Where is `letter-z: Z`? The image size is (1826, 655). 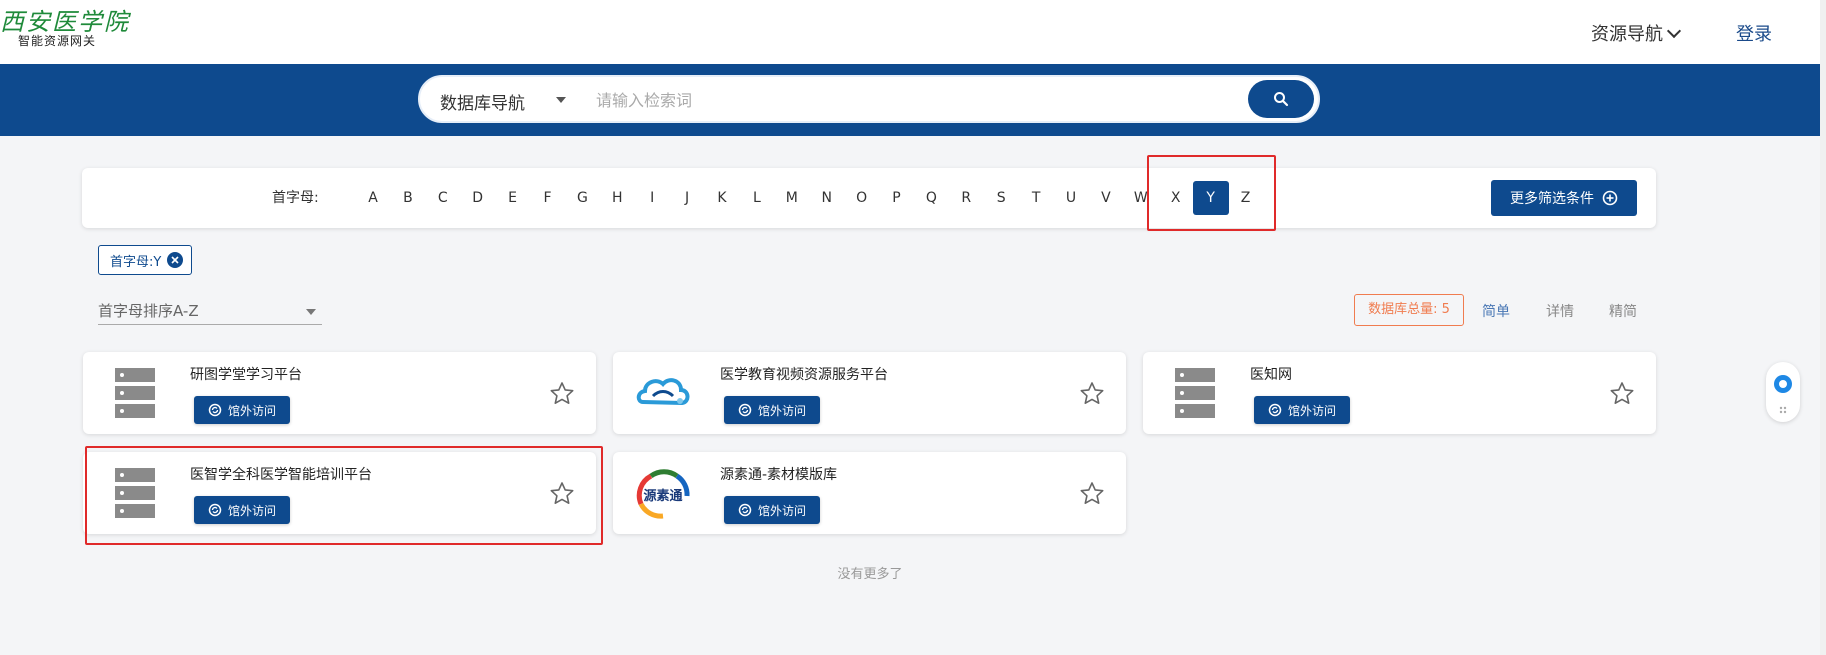 letter-z: Z is located at coordinates (1246, 198).